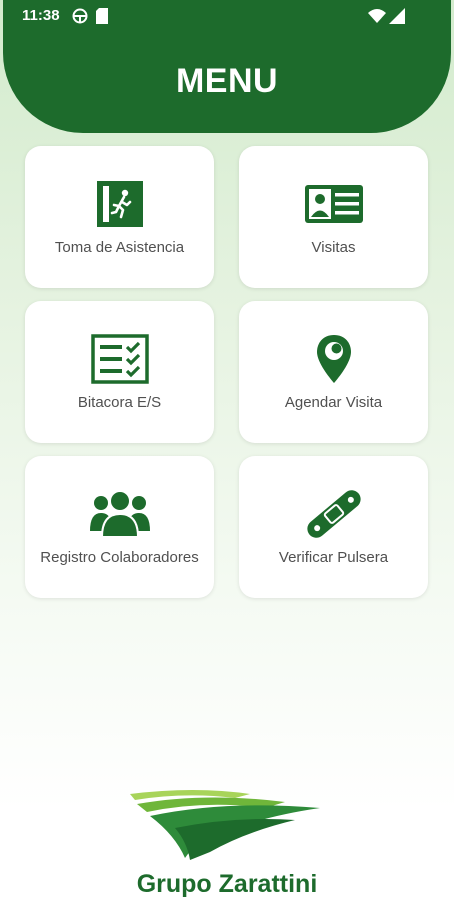 The height and width of the screenshot is (900, 454). I want to click on menu-card-verificar-pulsera: Verificar Pulsera, so click(333, 527).